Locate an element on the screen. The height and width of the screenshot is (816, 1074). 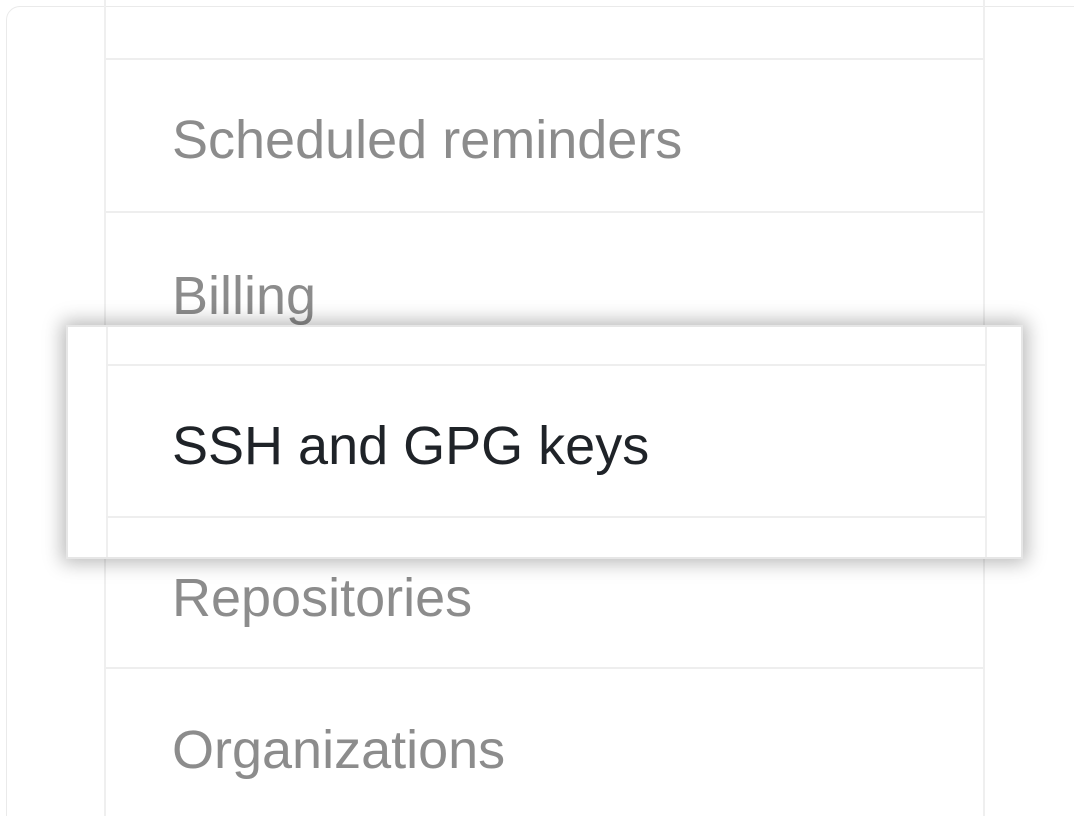
sidebar-item-label: Repositories is located at coordinates (322, 598).